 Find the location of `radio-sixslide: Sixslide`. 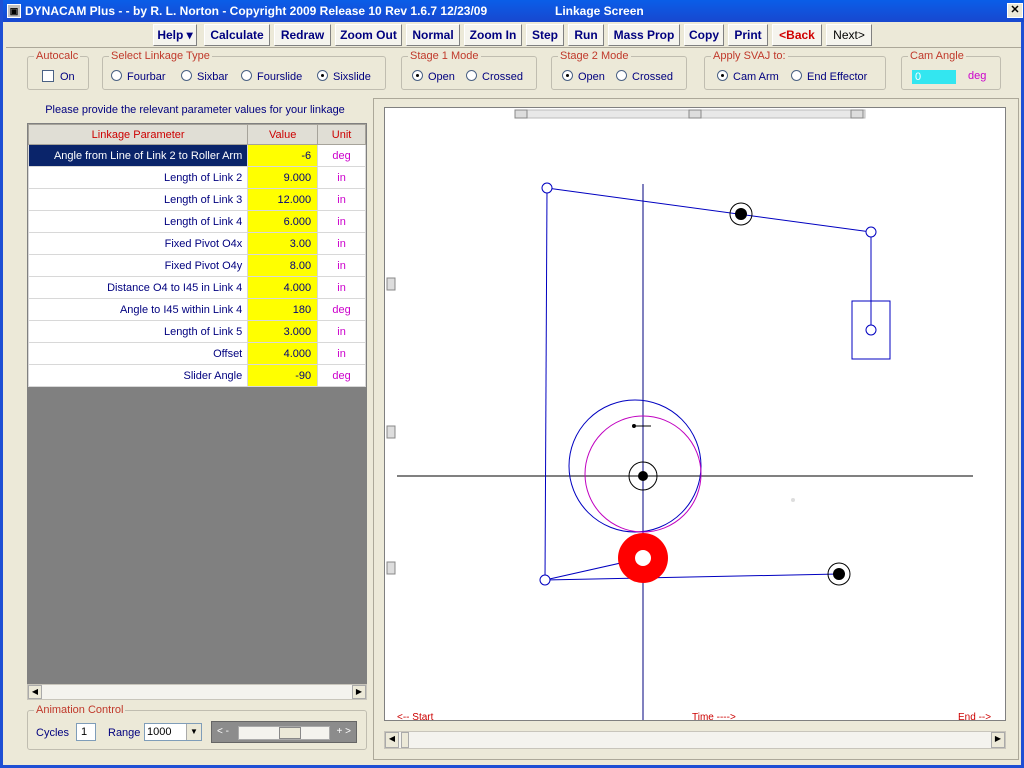

radio-sixslide: Sixslide is located at coordinates (344, 76).